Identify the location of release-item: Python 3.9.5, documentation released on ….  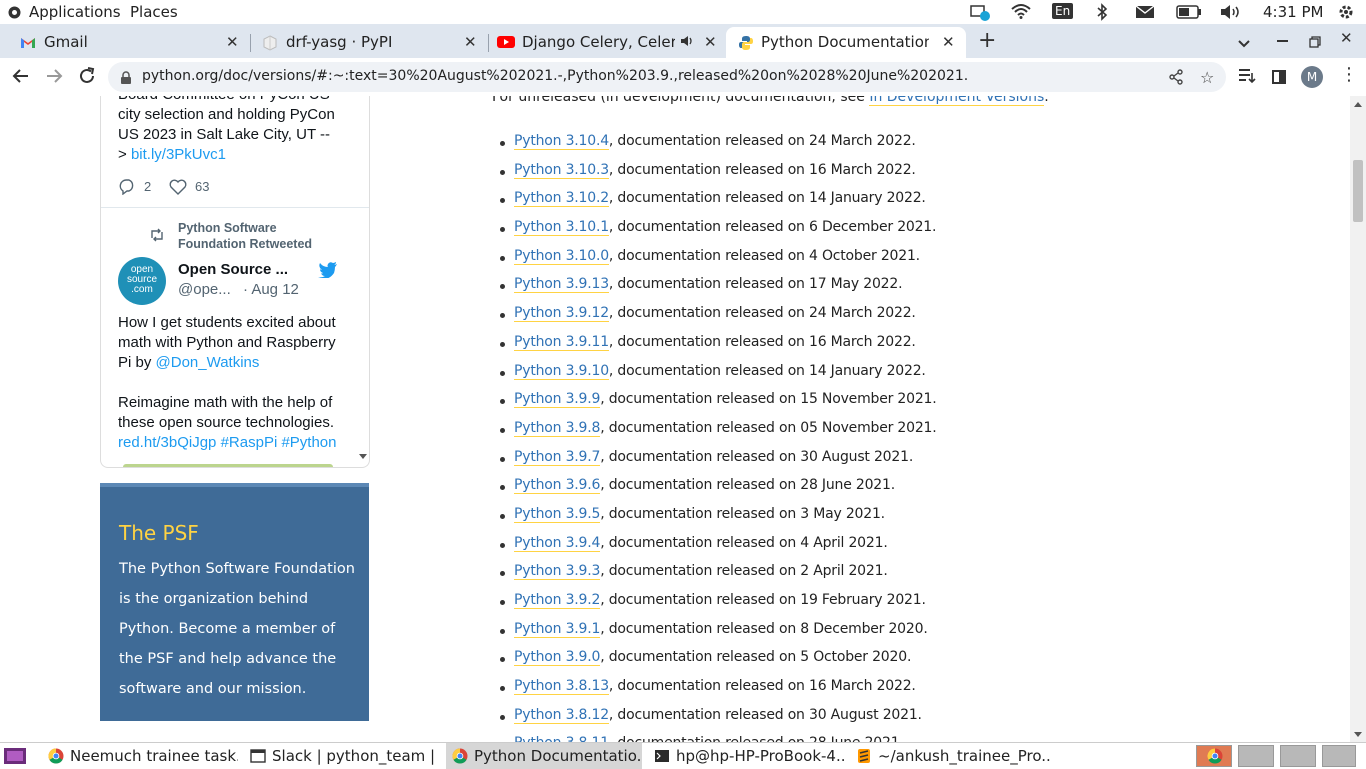
(718, 520).